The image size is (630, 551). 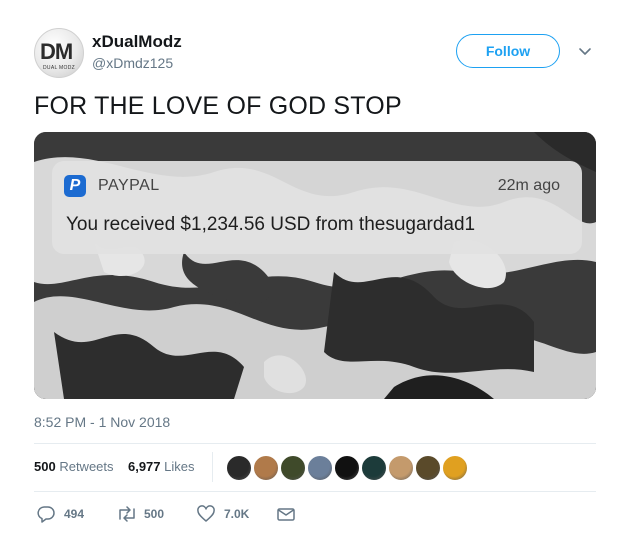 What do you see at coordinates (74, 514) in the screenshot?
I see `reply-count: 494` at bounding box center [74, 514].